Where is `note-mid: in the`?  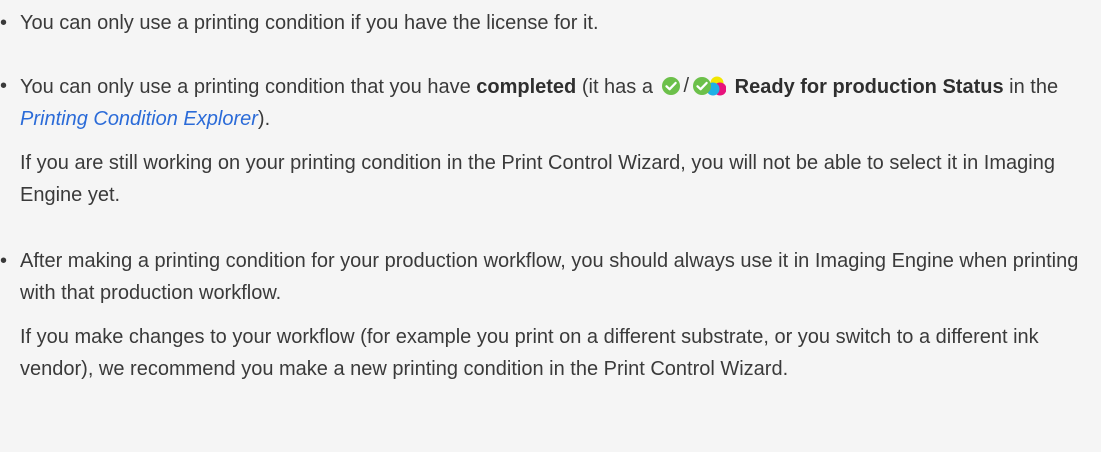
note-mid: in the is located at coordinates (1031, 87).